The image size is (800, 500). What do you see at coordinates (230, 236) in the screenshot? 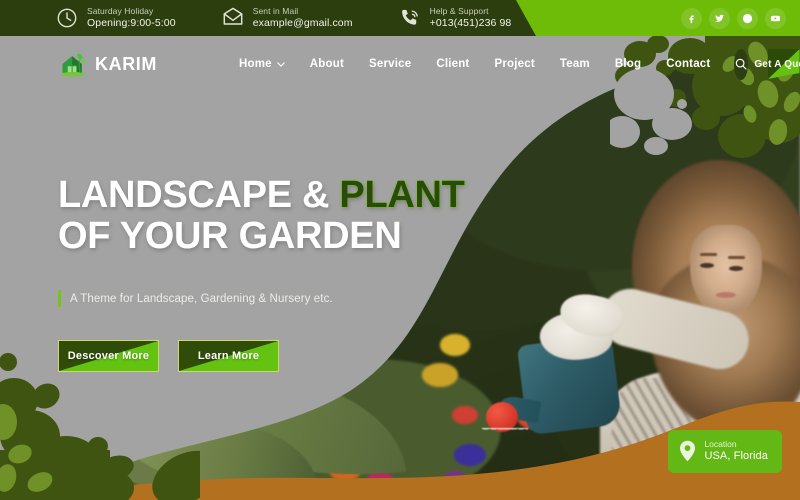
I see `hero-title-line-2: OF YOUR GARDEN` at bounding box center [230, 236].